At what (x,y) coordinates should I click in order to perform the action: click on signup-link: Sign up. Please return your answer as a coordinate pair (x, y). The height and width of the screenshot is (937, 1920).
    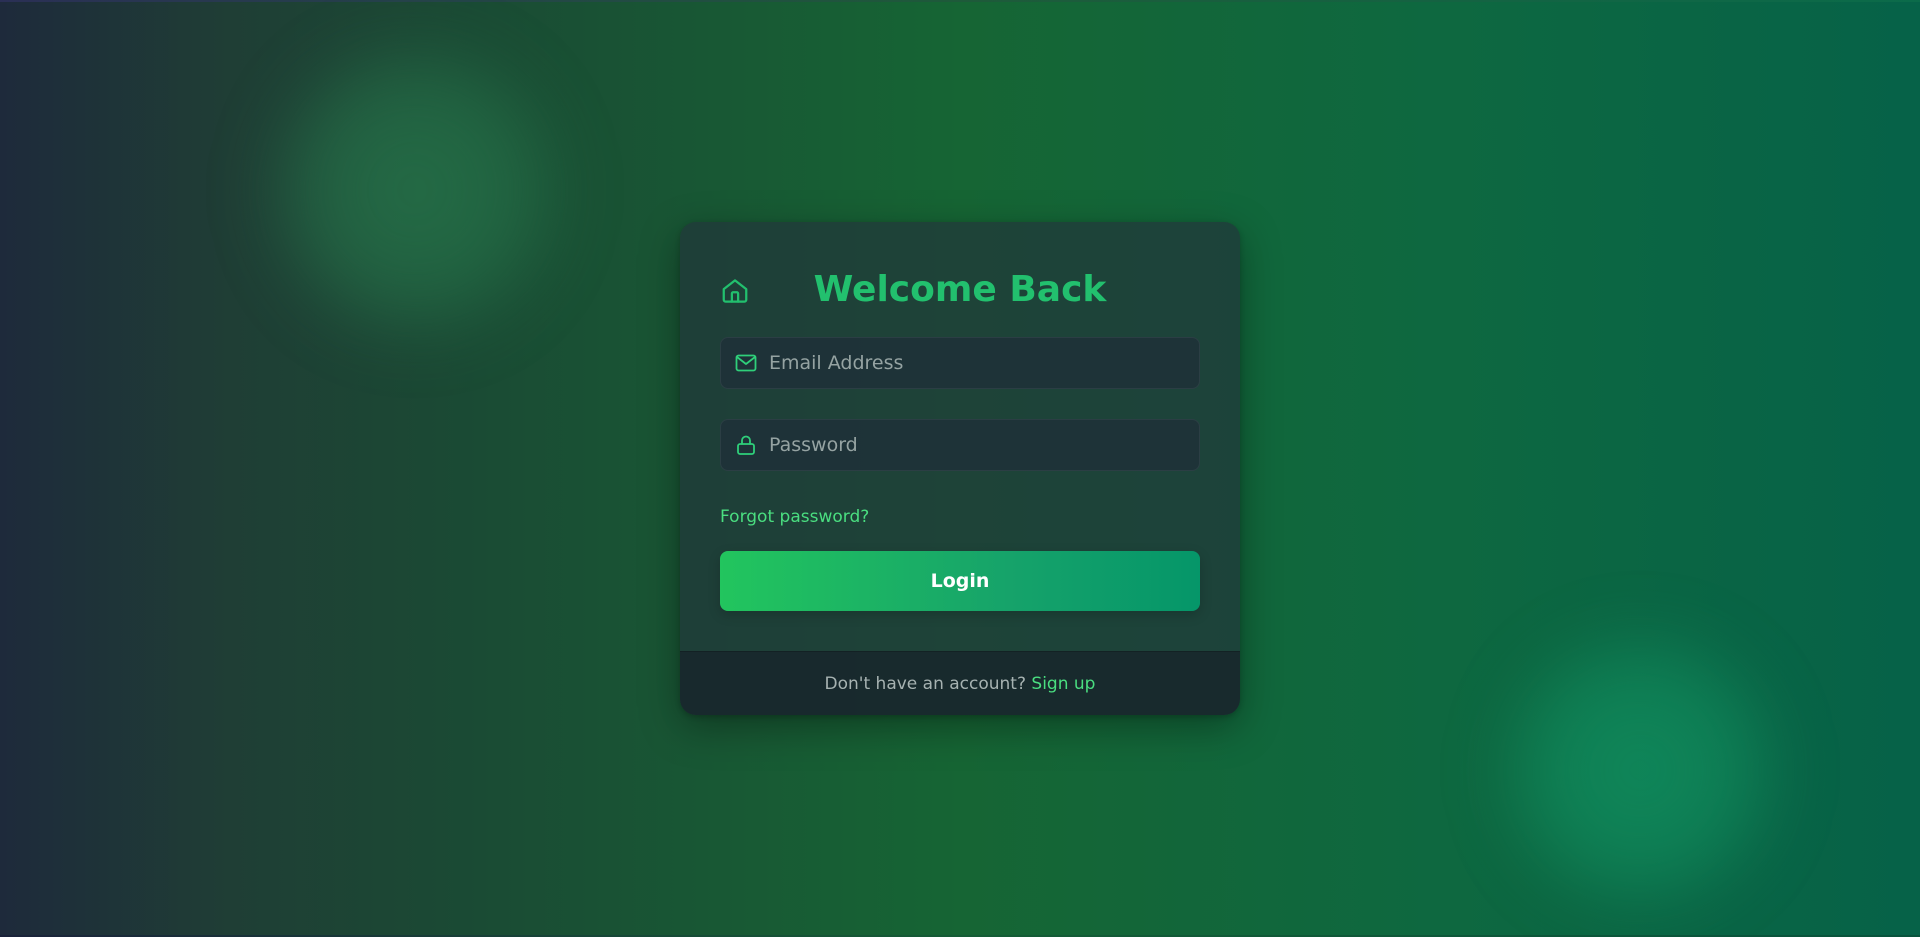
    Looking at the image, I should click on (1063, 684).